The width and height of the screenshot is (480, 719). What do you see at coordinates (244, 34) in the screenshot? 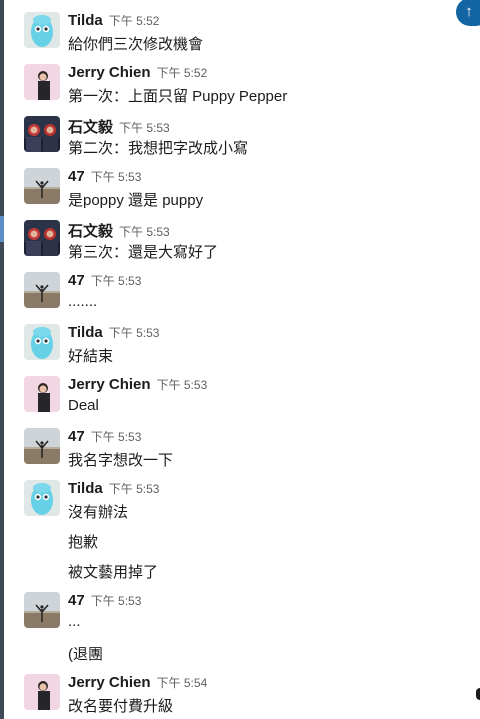
I see `message: Tilda 下午 5:52 給你們三次修改機會` at bounding box center [244, 34].